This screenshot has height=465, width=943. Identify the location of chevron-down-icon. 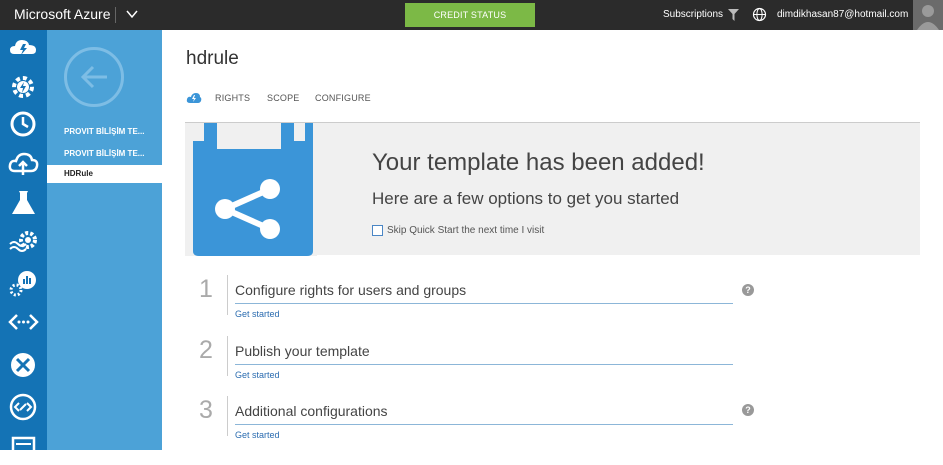
(132, 14).